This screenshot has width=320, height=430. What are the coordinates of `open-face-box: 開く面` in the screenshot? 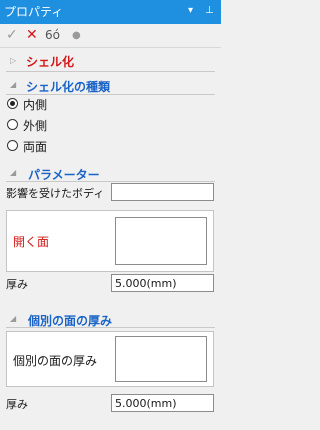 It's located at (110, 241).